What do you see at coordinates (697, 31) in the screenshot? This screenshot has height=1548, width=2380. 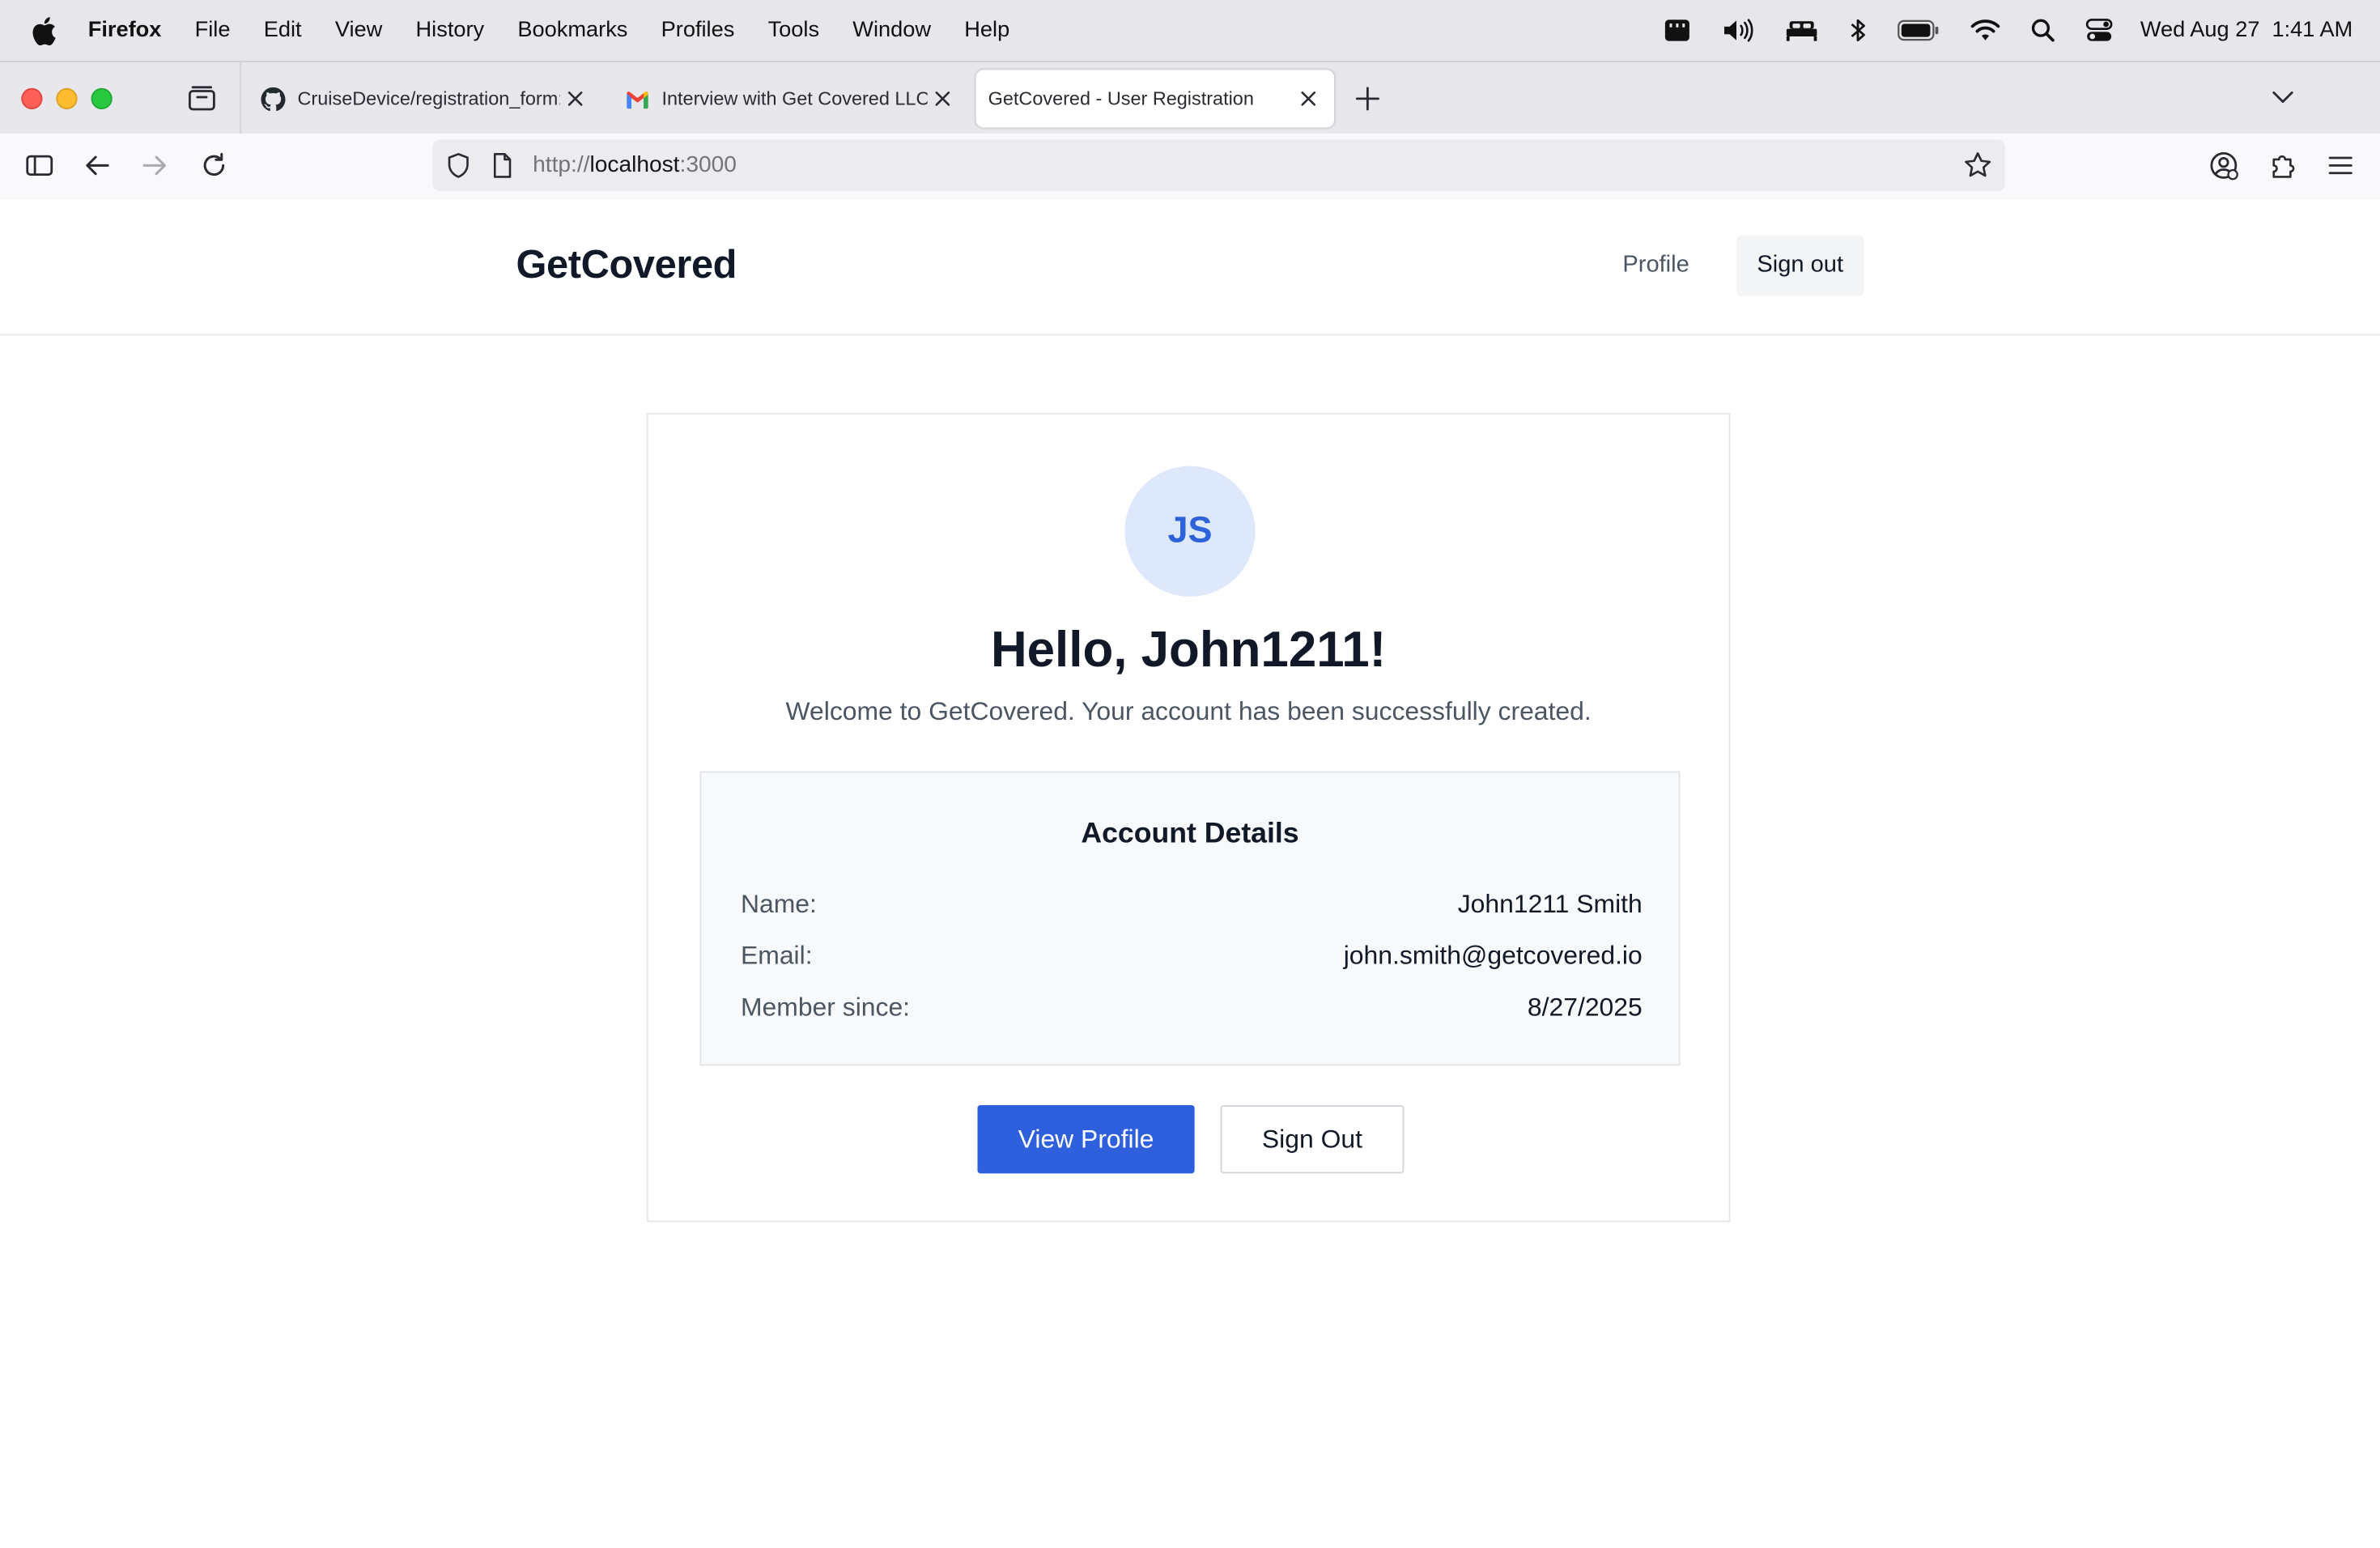 I see `menu-profiles: Profiles` at bounding box center [697, 31].